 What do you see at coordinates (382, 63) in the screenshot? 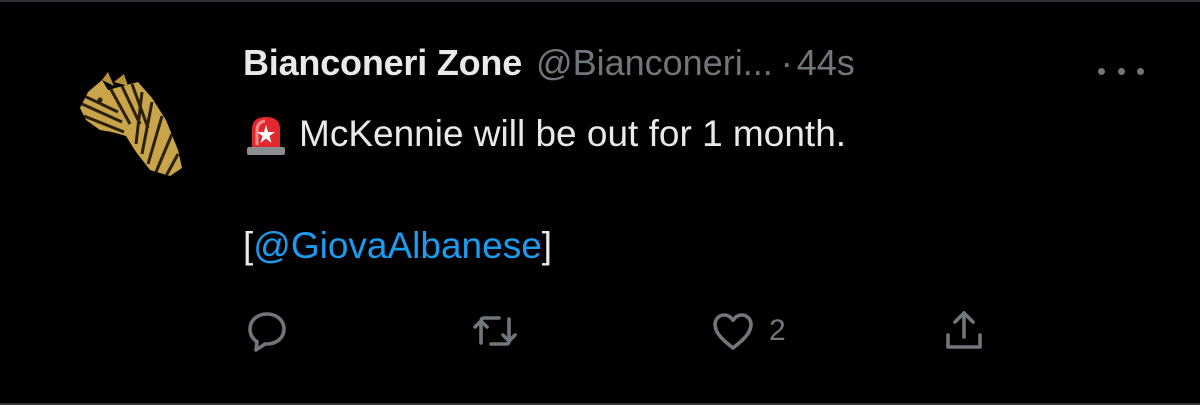
I see `display-name: Bianconeri Zone` at bounding box center [382, 63].